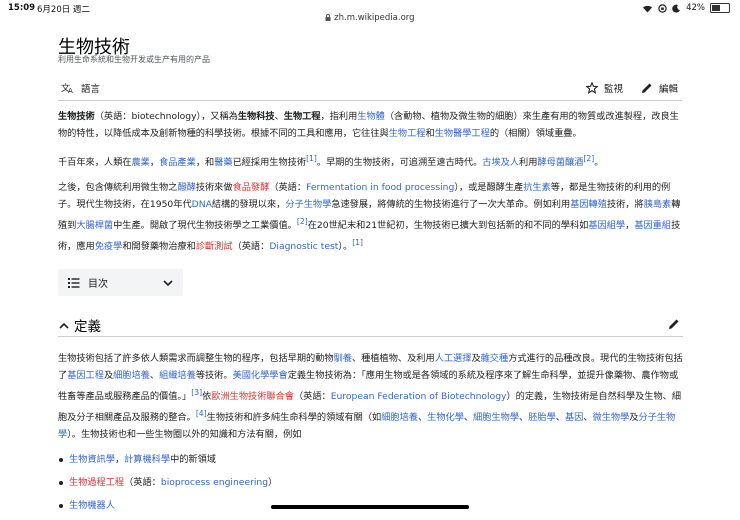 The width and height of the screenshot is (740, 520). Describe the element at coordinates (184, 435) in the screenshot. I see `text: ）。生物技術也和一些生物圈以外的知識和方法有關，例如` at that location.